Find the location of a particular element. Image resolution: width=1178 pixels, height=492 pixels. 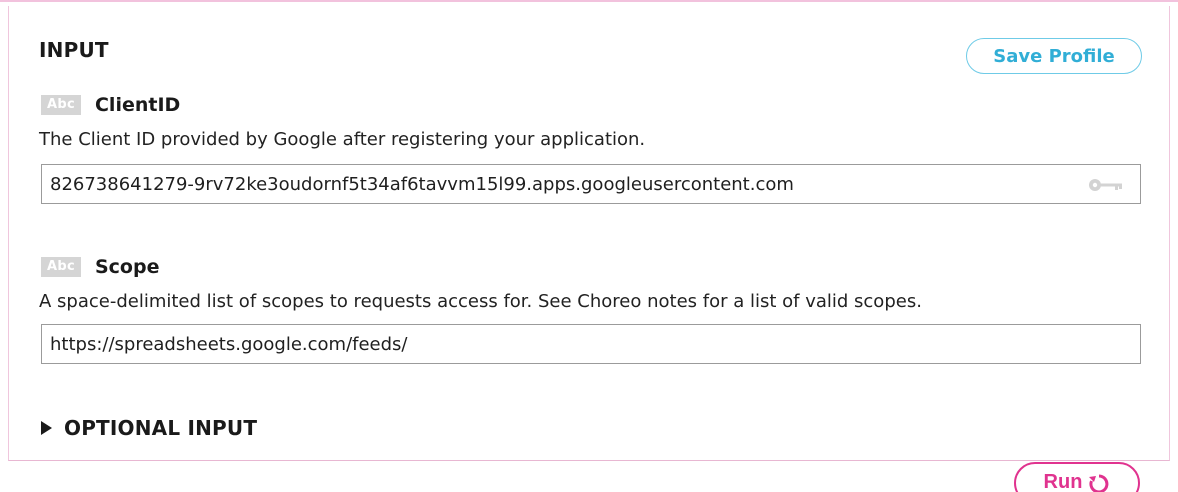

scope-input-value: https://spreadsheets.google.com/feeds/ is located at coordinates (229, 344).